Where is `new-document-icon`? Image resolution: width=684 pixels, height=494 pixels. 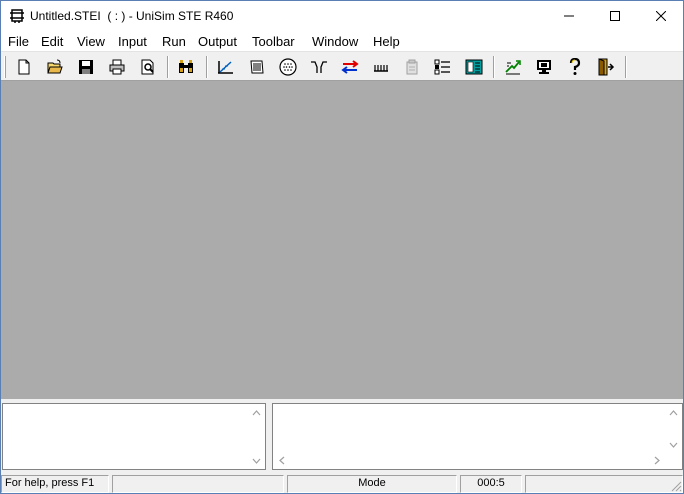 new-document-icon is located at coordinates (24, 67).